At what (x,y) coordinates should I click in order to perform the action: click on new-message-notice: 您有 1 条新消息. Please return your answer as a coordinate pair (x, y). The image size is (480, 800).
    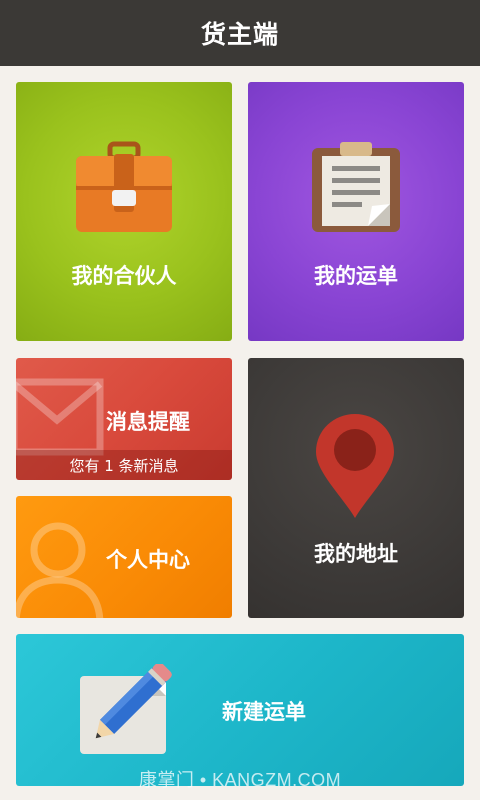
    Looking at the image, I should click on (124, 465).